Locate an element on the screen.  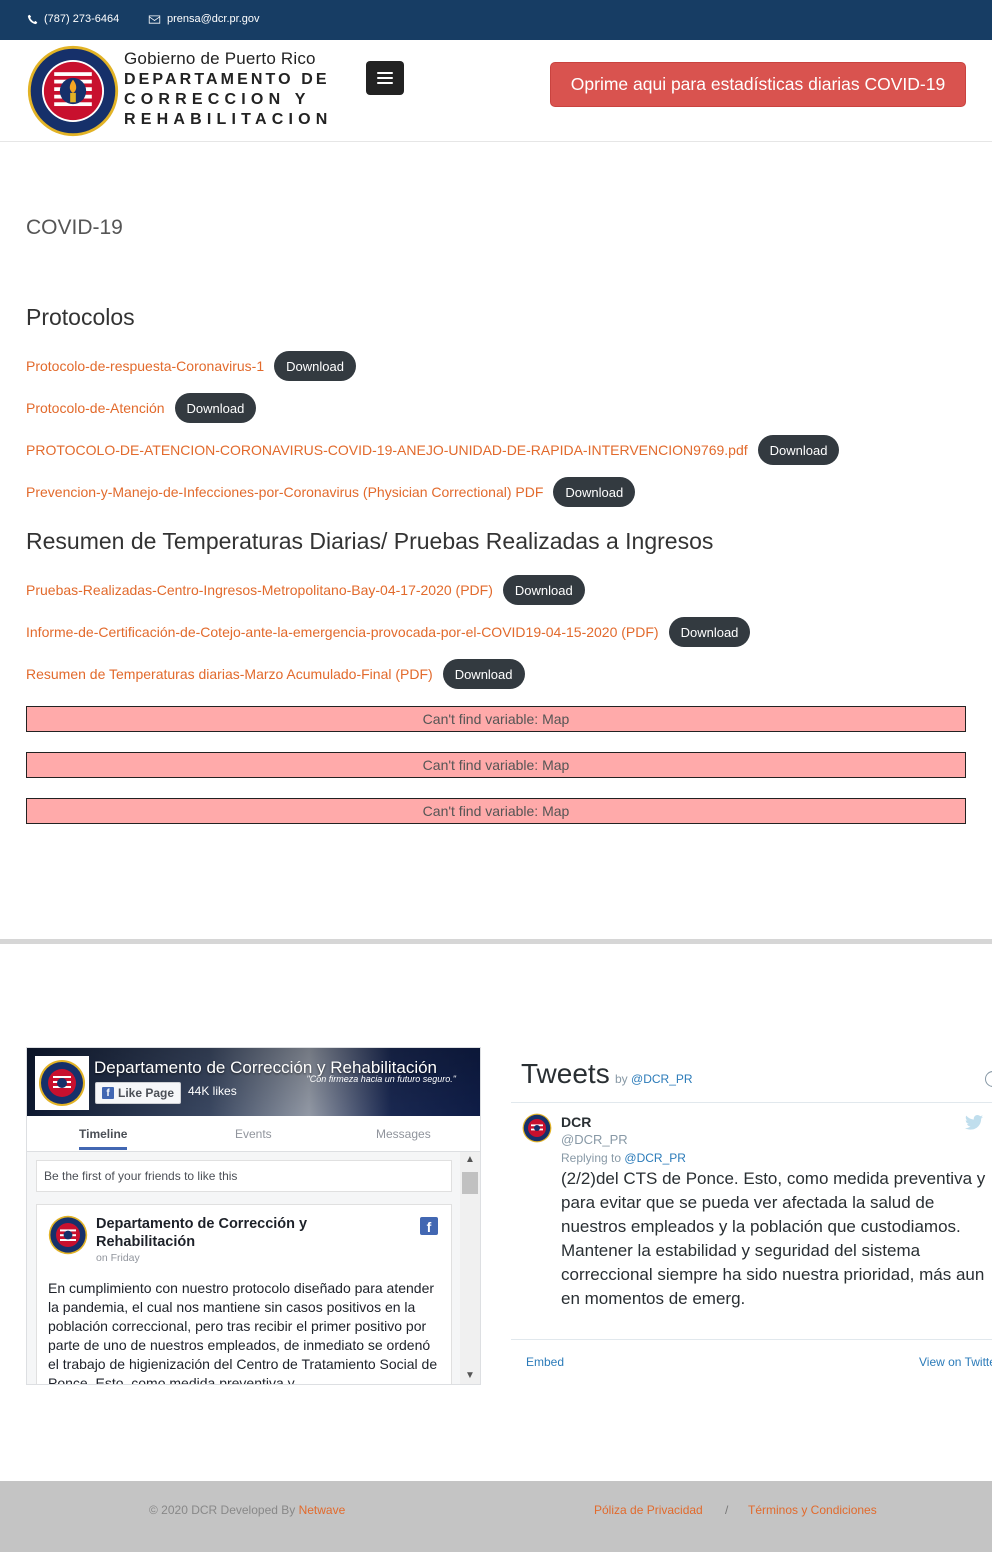
email-contact: prensa@dcr.pr.gov is located at coordinates (204, 19).